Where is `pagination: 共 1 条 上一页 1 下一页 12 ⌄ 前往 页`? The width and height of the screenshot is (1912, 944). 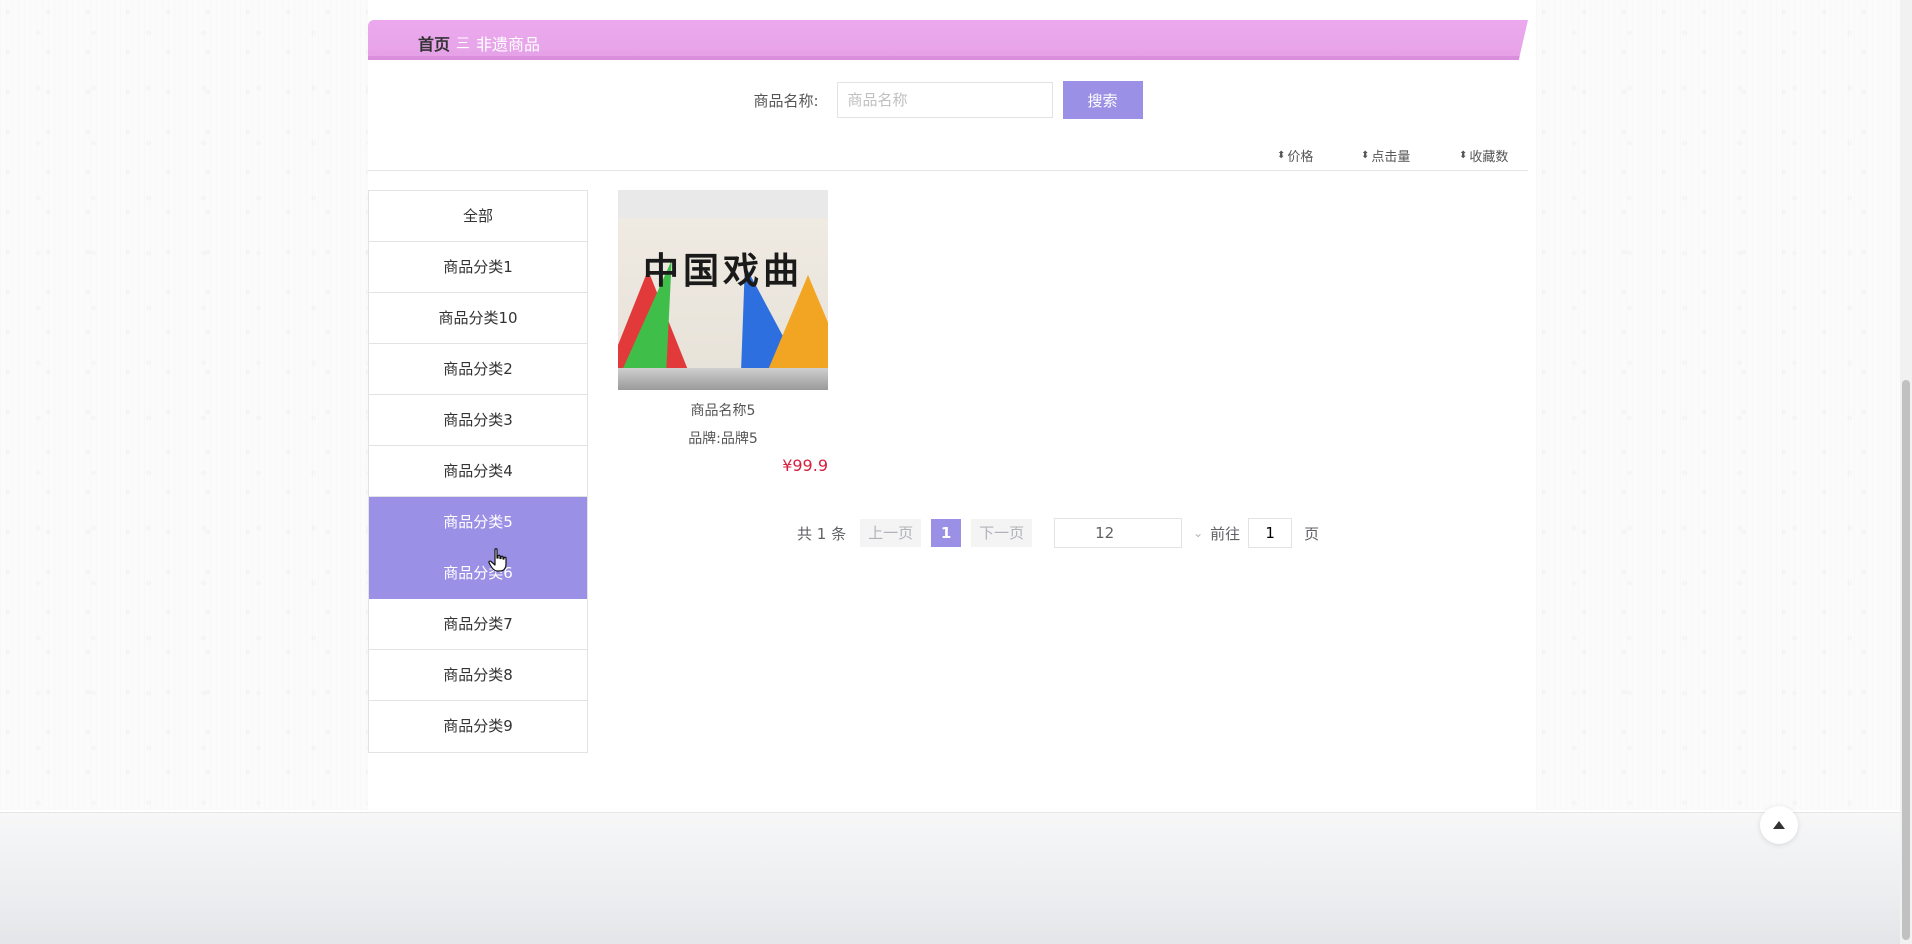 pagination: 共 1 条 上一页 1 下一页 12 ⌄ 前往 页 is located at coordinates (1058, 533).